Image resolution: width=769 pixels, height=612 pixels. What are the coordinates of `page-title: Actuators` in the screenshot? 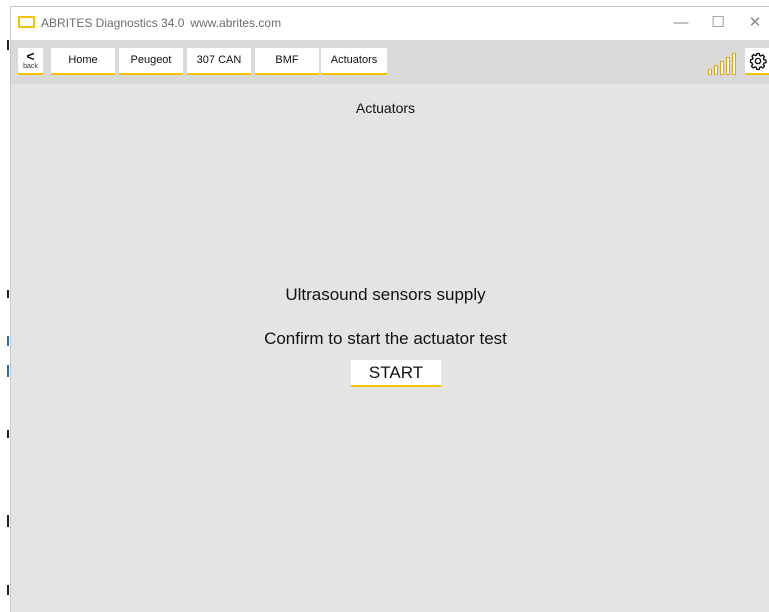 It's located at (385, 108).